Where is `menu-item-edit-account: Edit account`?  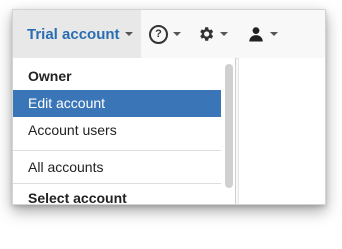
menu-item-edit-account: Edit account is located at coordinates (117, 103).